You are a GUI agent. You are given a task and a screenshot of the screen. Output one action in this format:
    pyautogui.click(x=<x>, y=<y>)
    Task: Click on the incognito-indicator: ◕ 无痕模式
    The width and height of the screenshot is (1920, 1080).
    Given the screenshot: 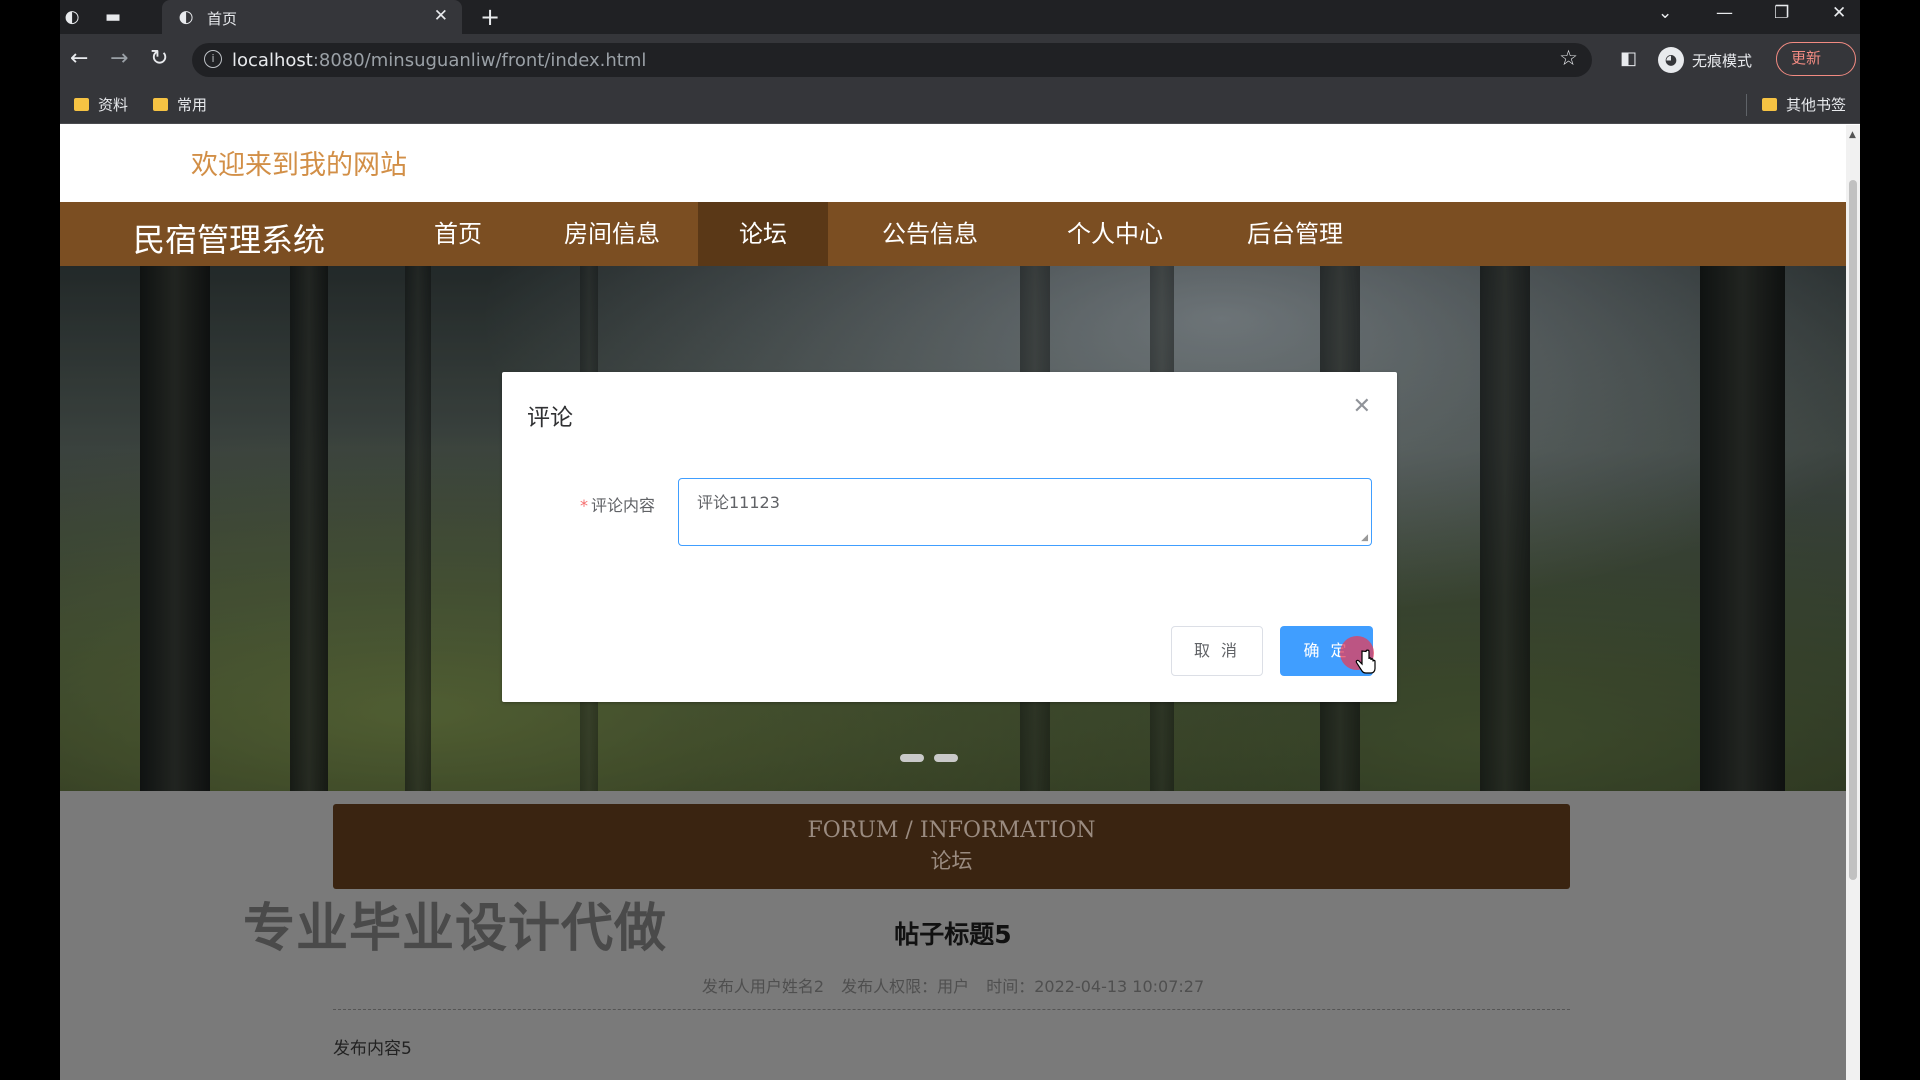 What is the action you would take?
    pyautogui.click(x=1705, y=60)
    